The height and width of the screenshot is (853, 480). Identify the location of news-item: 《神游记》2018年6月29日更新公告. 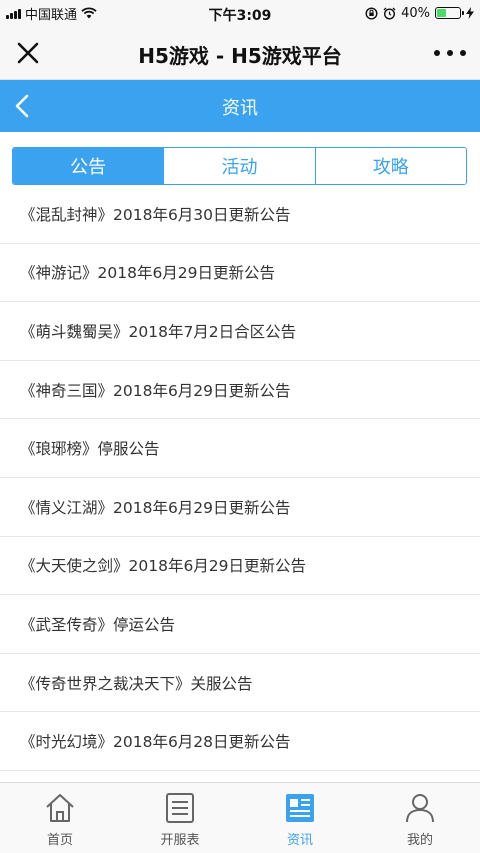
(240, 273).